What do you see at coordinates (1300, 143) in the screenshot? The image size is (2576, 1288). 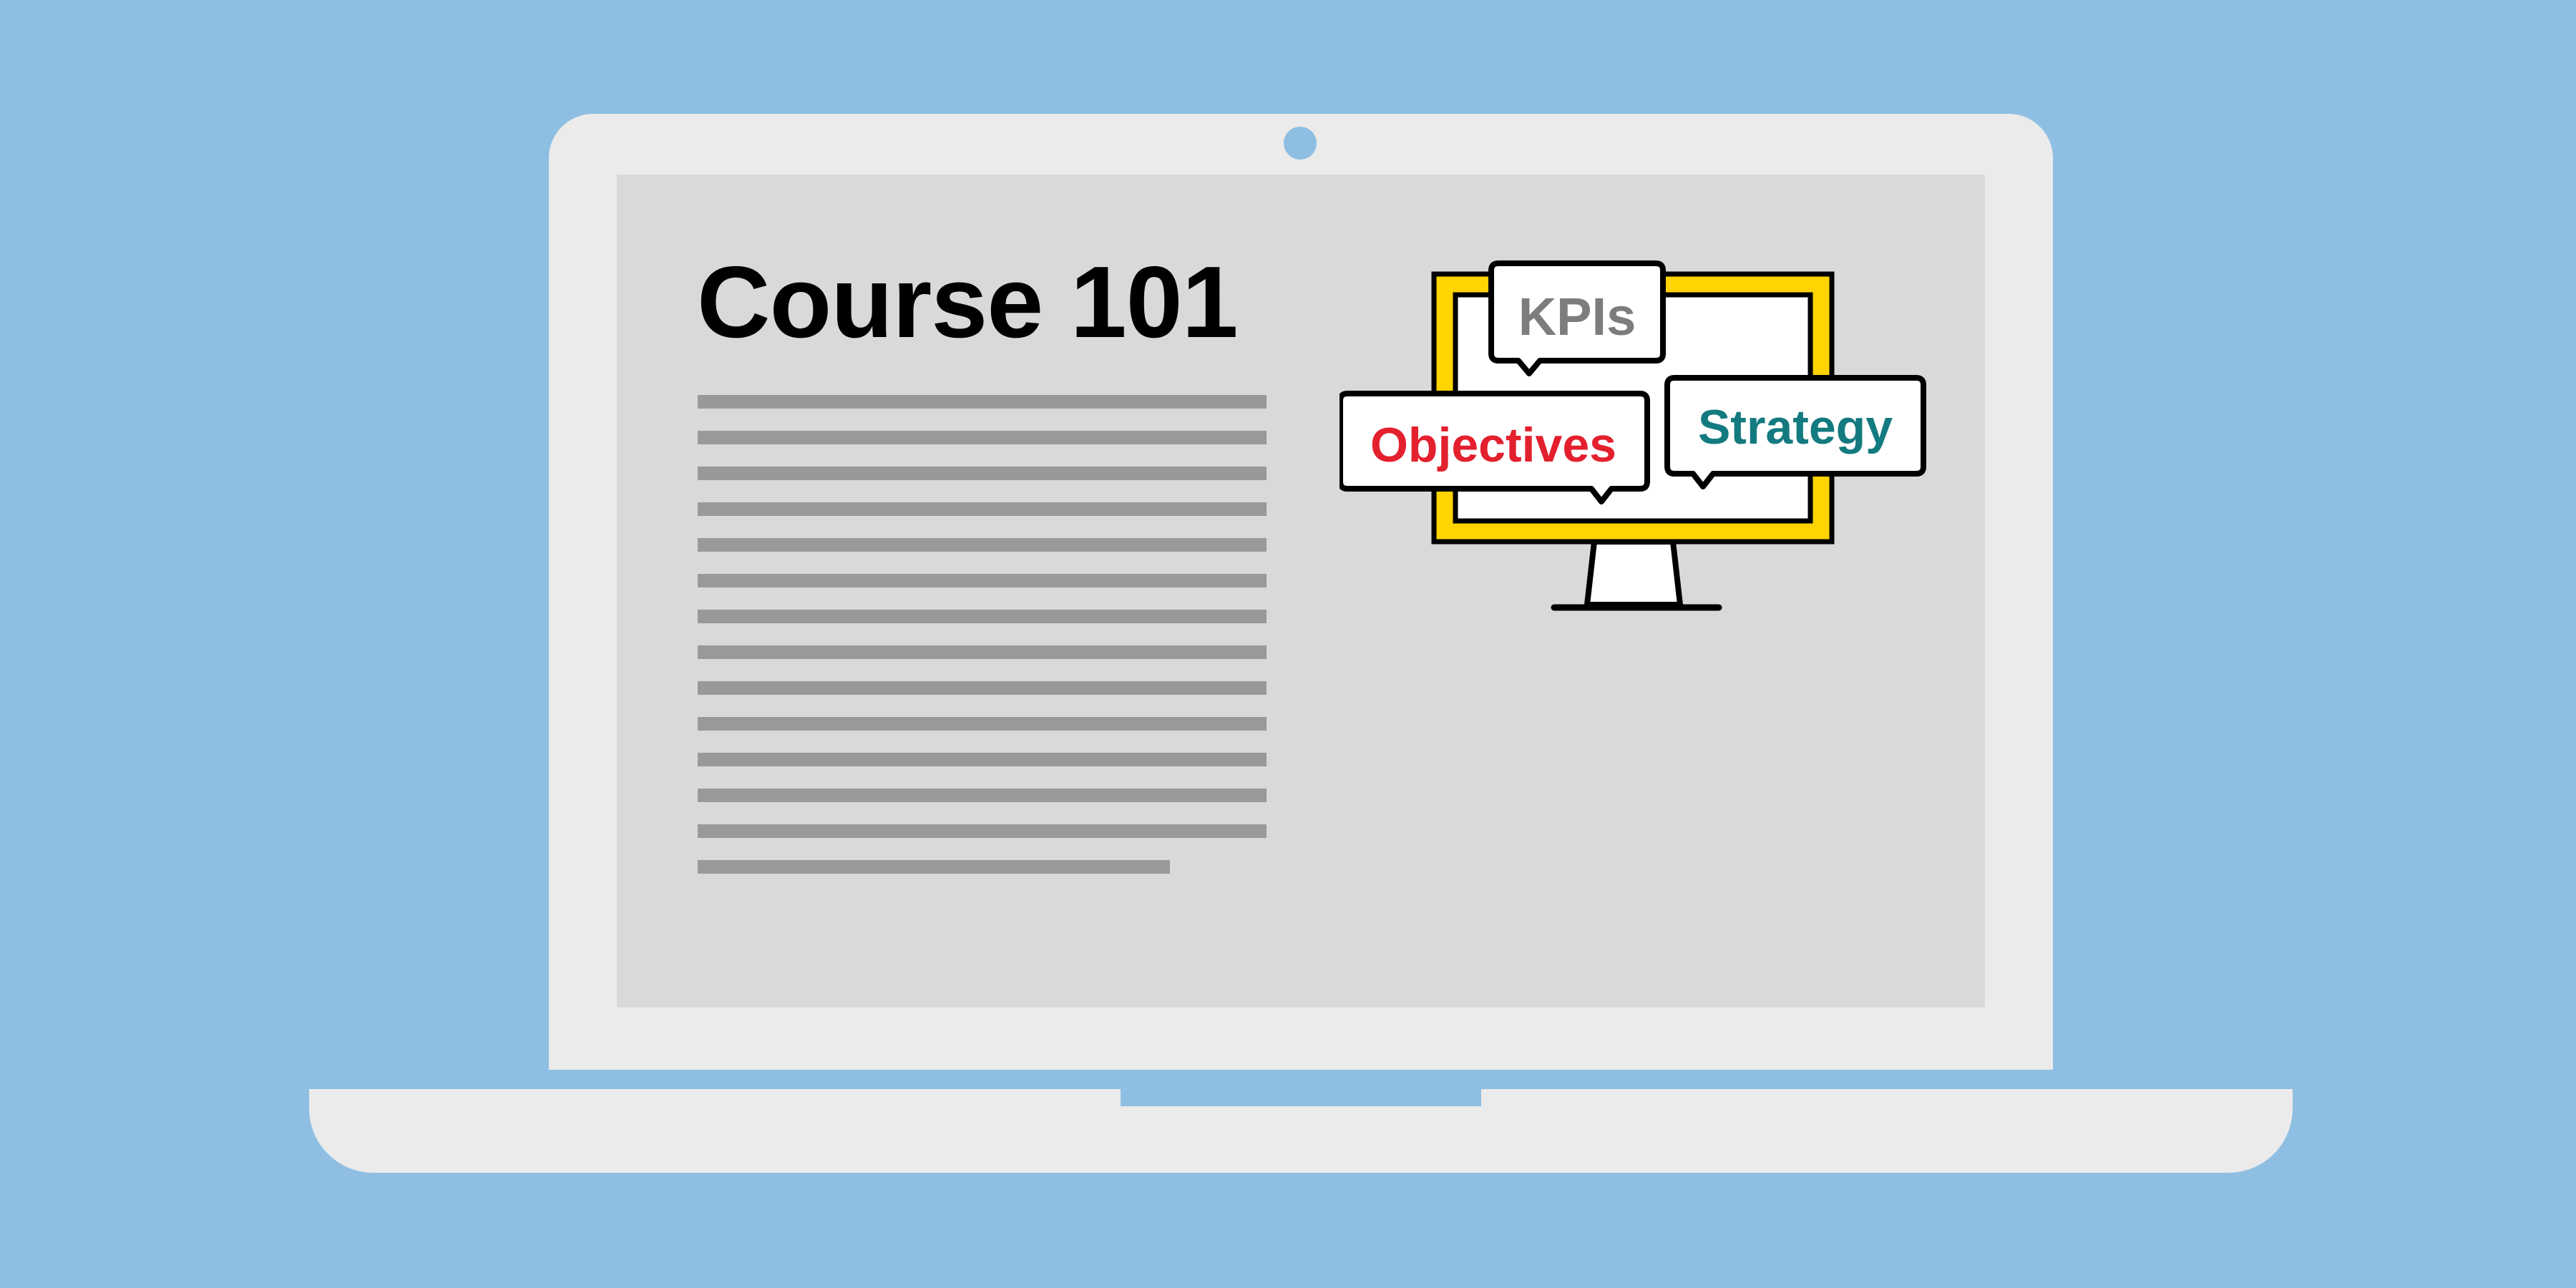 I see `webcam-icon` at bounding box center [1300, 143].